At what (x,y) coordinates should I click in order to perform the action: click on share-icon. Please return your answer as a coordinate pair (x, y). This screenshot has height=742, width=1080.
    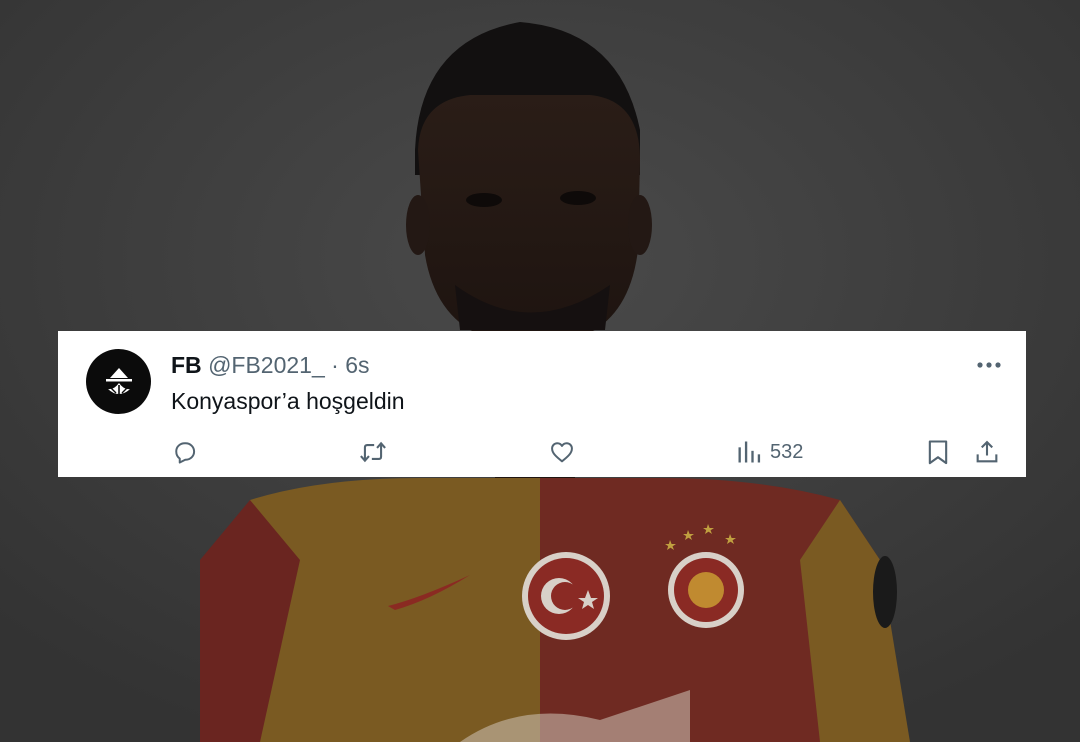
    Looking at the image, I should click on (987, 451).